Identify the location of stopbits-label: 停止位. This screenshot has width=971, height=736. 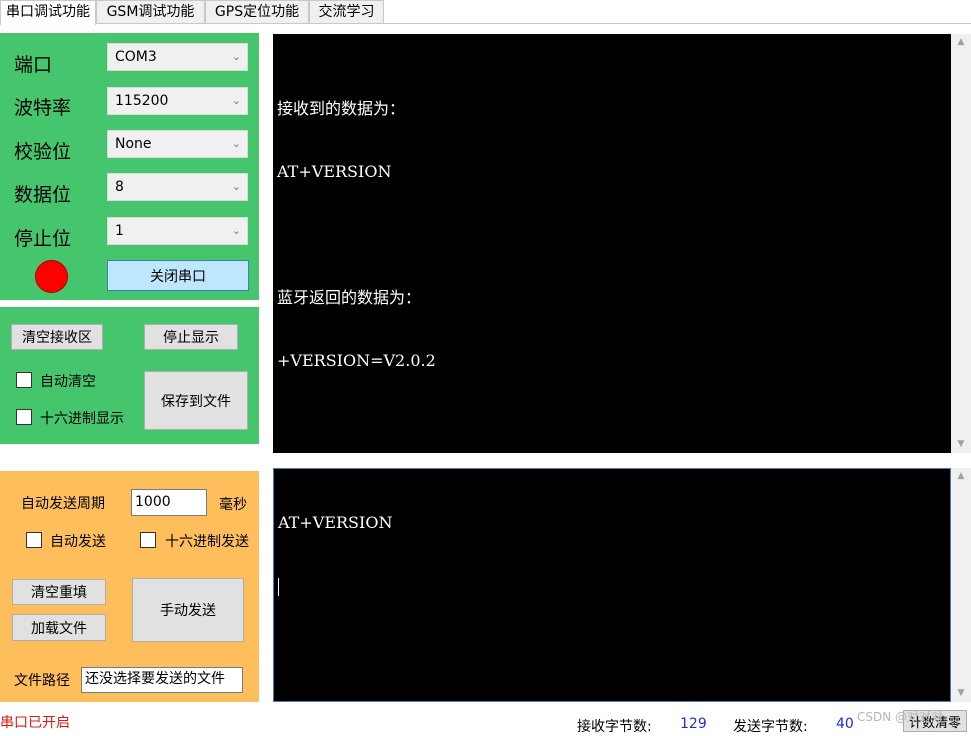
(43, 239).